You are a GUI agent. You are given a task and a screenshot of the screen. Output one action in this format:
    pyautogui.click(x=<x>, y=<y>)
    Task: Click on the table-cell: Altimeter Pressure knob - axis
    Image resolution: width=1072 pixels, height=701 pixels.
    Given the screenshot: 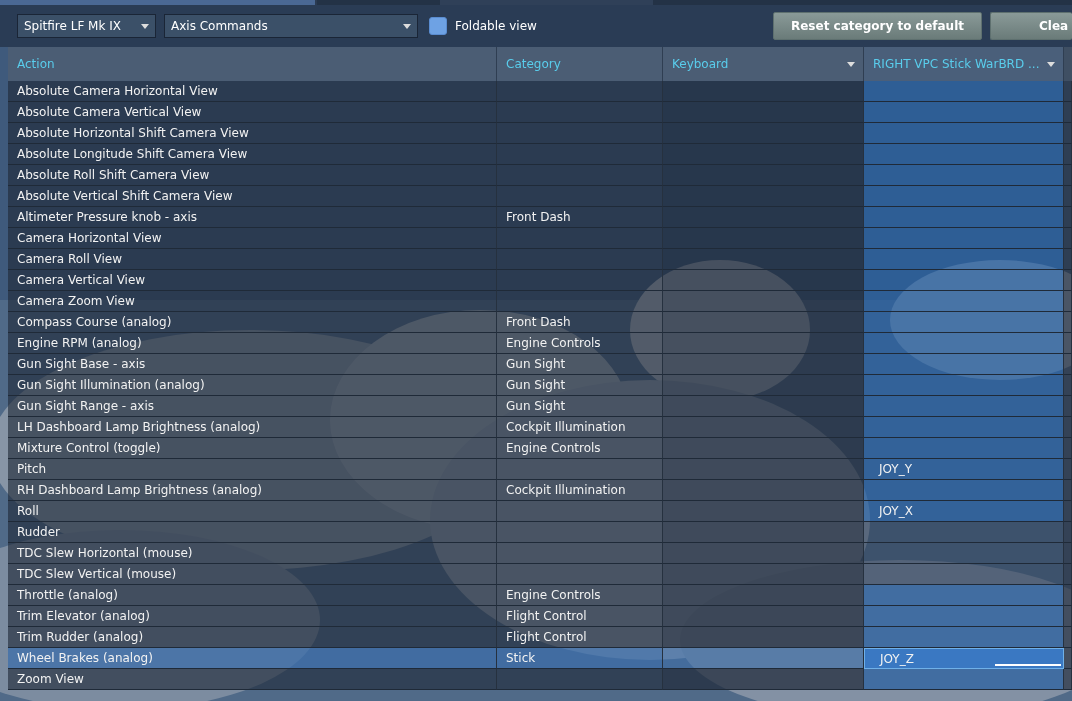 What is the action you would take?
    pyautogui.click(x=252, y=217)
    